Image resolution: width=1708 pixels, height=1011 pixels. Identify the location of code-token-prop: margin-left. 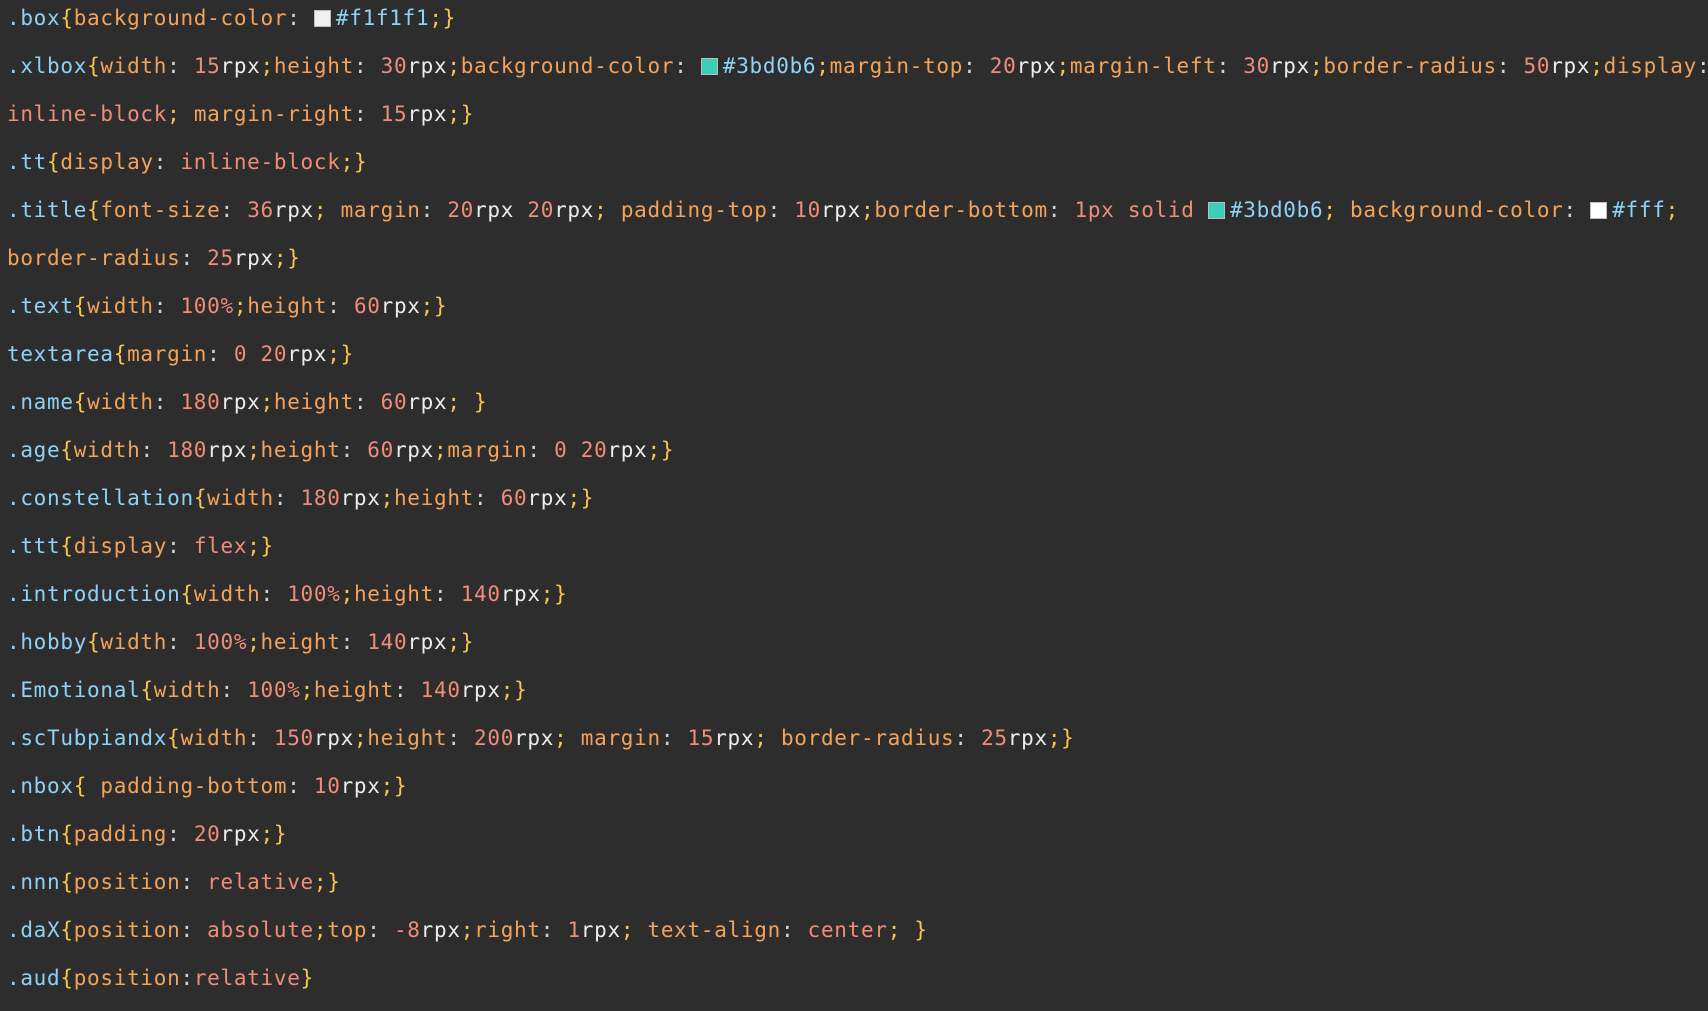
(1143, 66).